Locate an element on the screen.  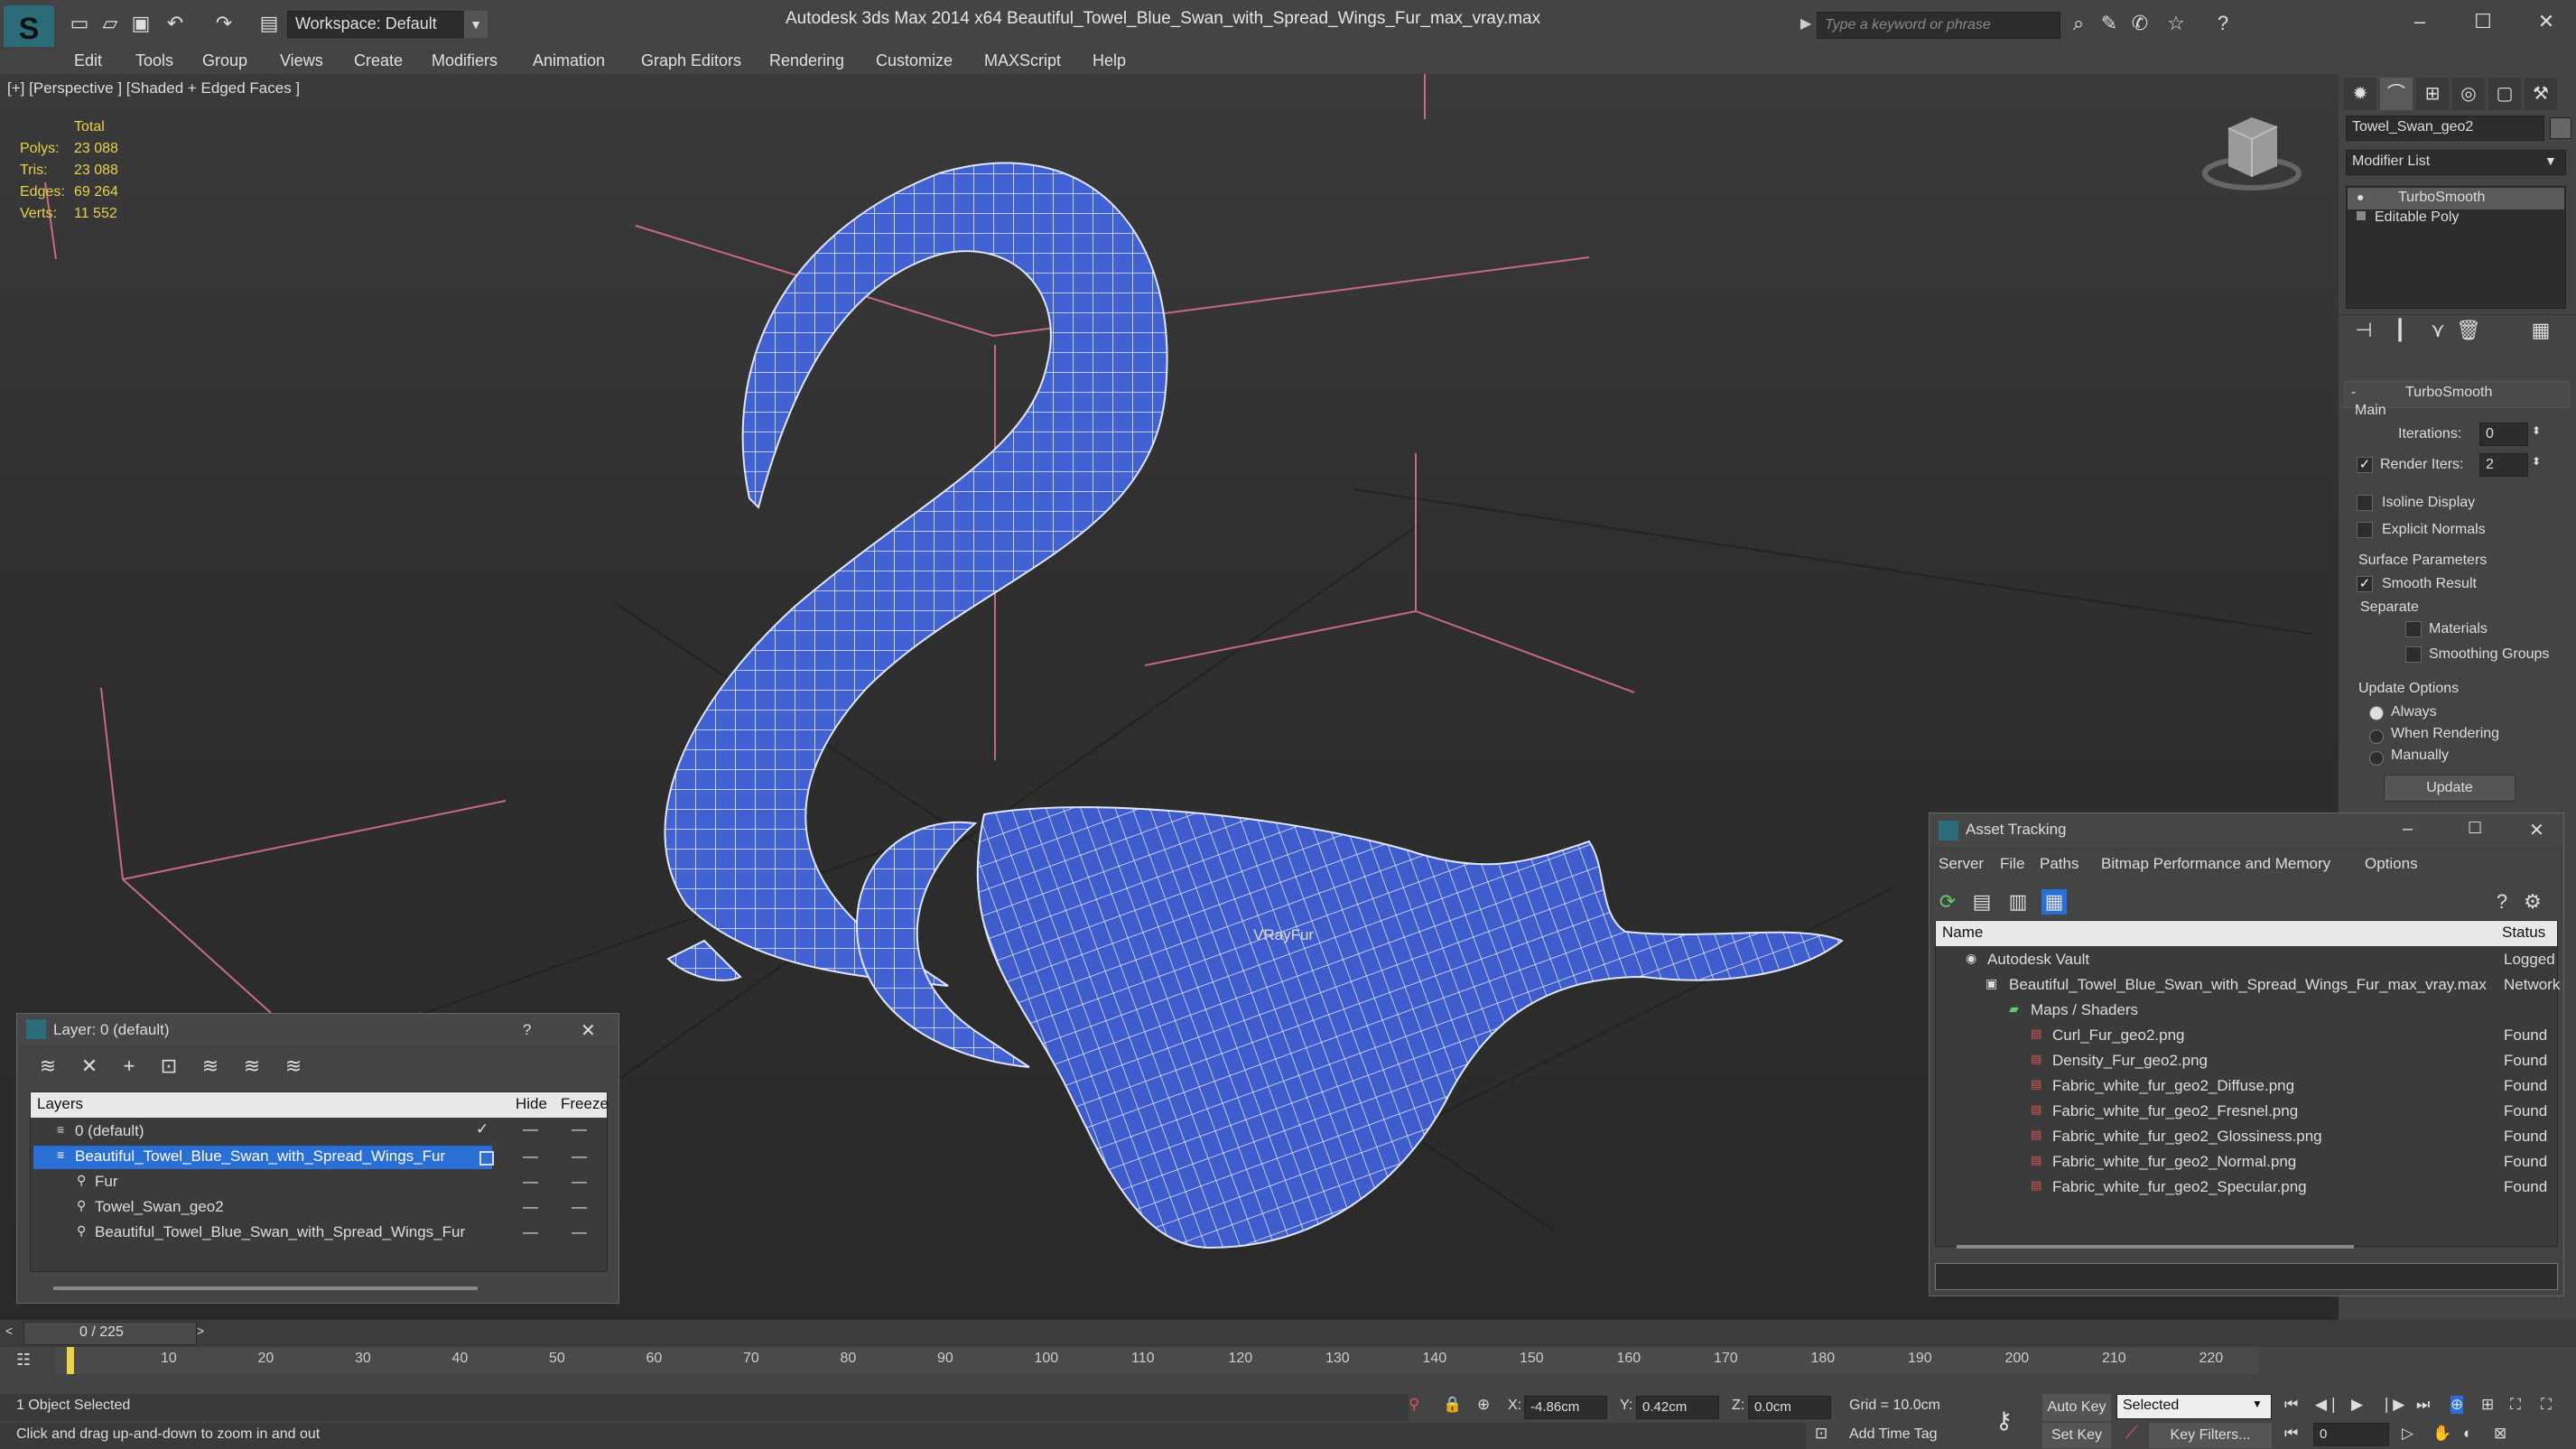
isoline-display-checkbox is located at coordinates (2365, 503).